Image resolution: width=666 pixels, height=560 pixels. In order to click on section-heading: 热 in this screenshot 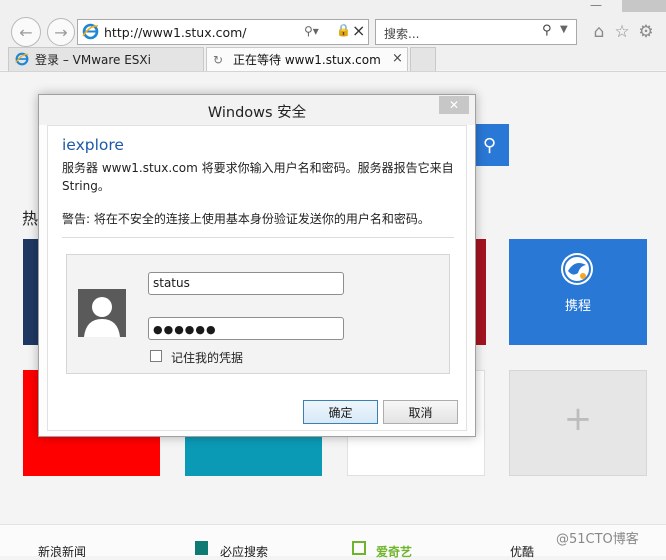, I will do `click(30, 218)`.